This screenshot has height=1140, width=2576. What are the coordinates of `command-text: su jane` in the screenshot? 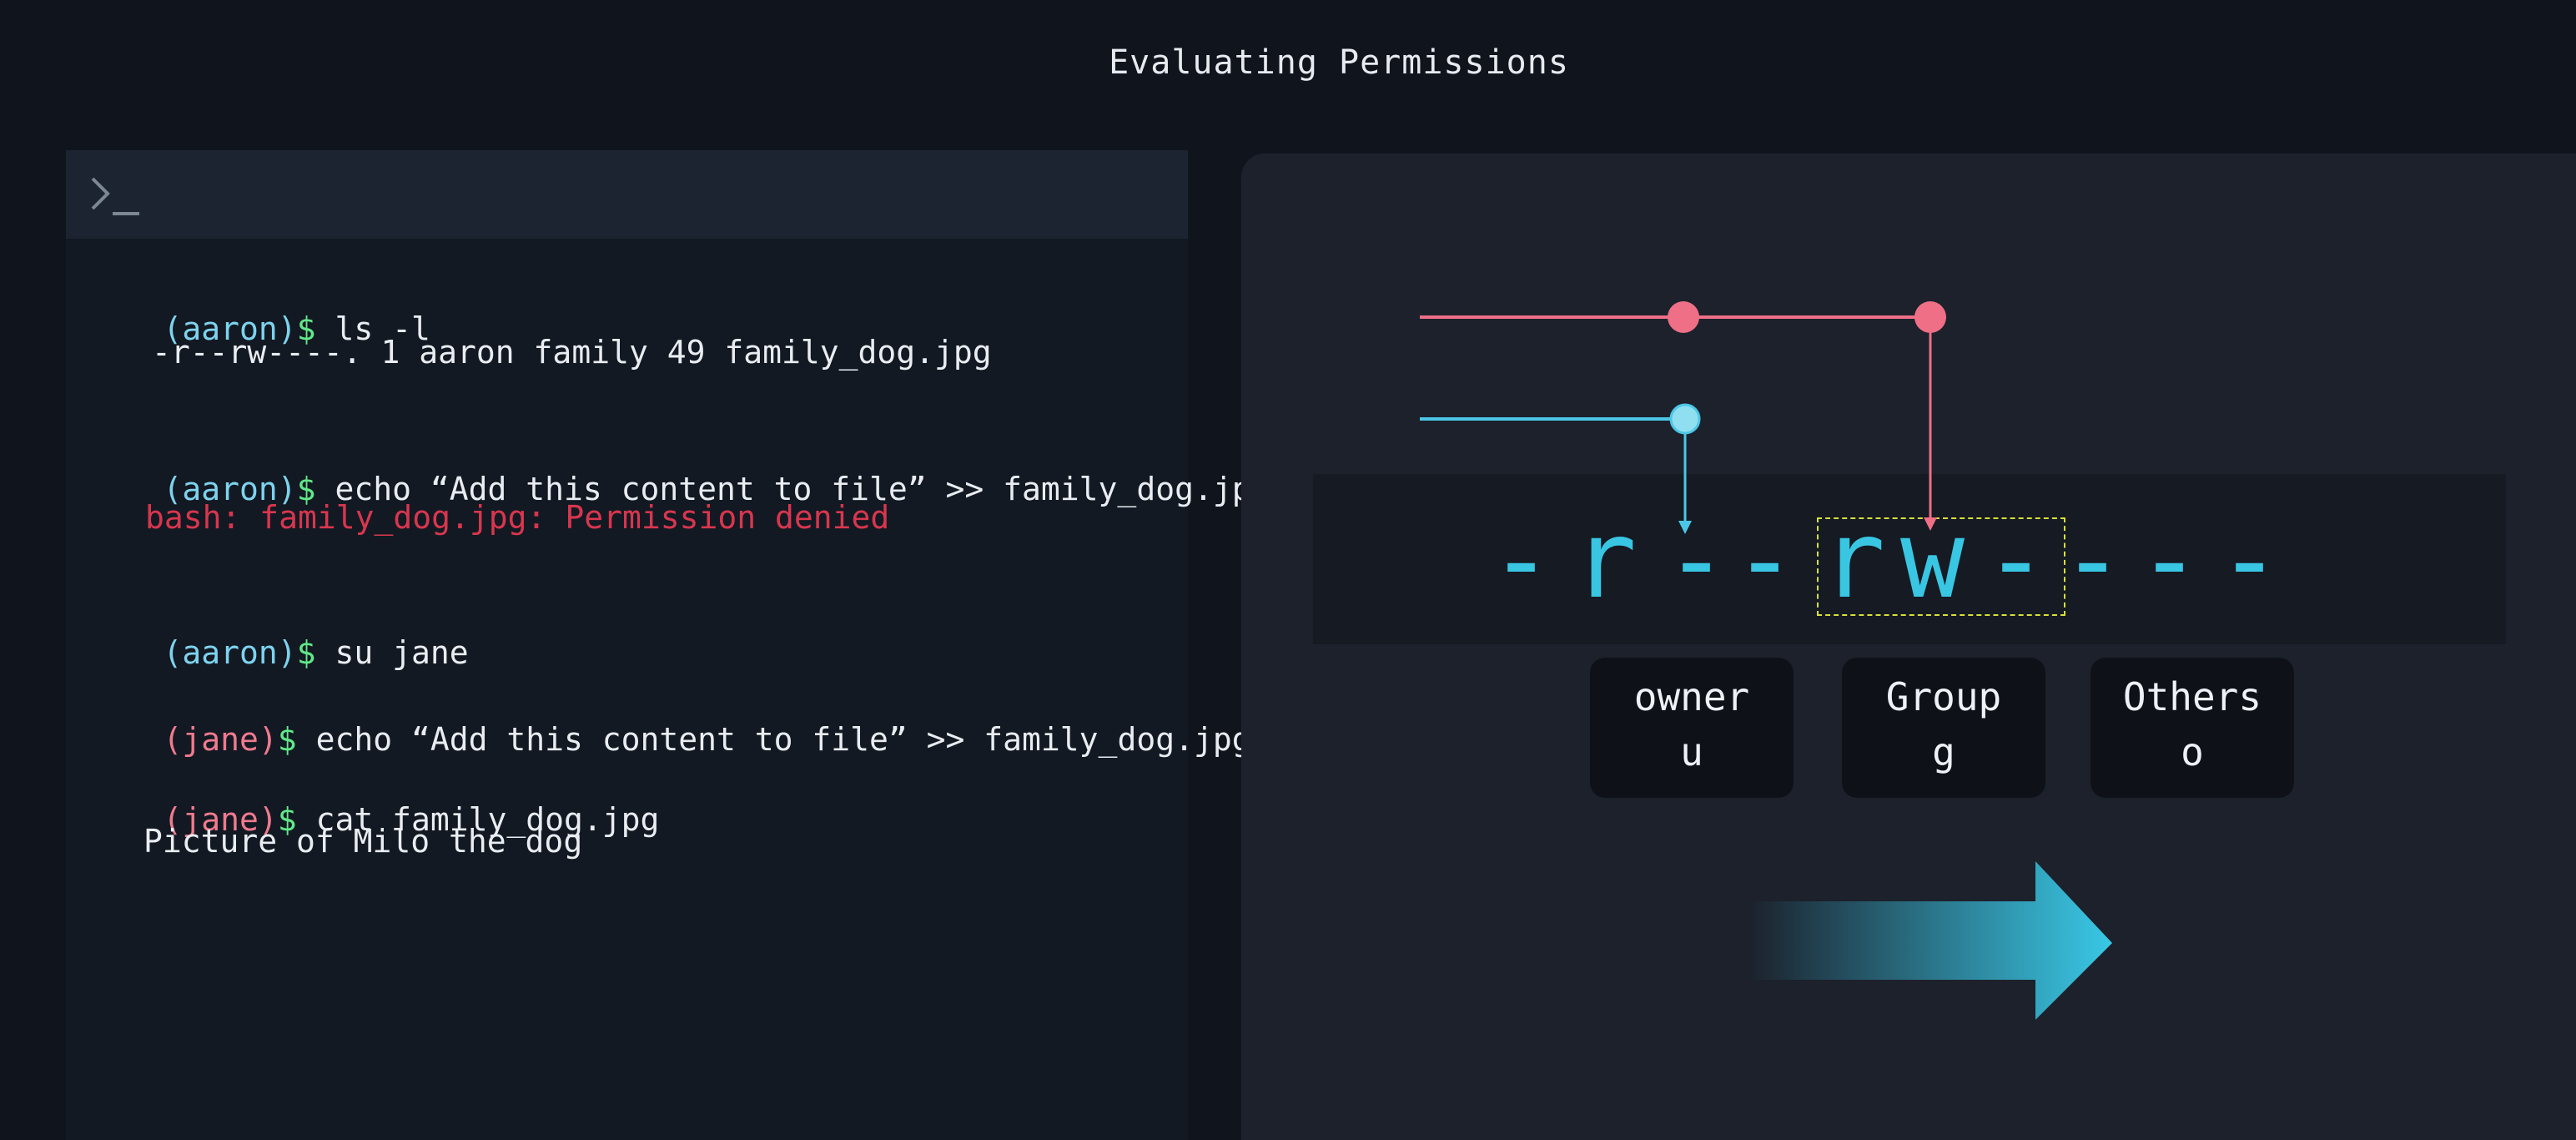 It's located at (392, 652).